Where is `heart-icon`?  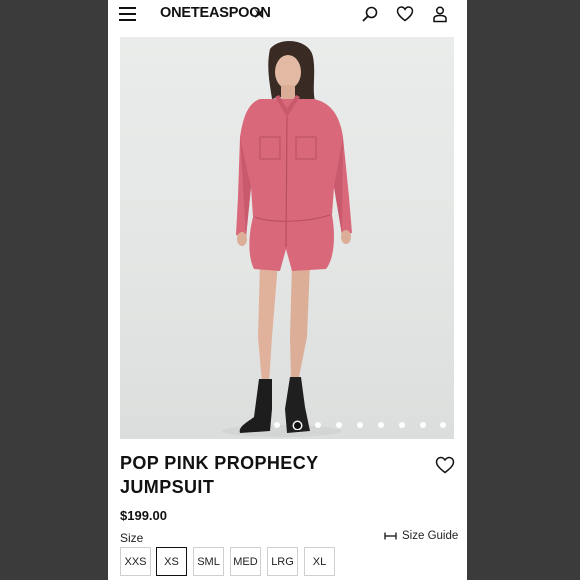
heart-icon is located at coordinates (405, 14).